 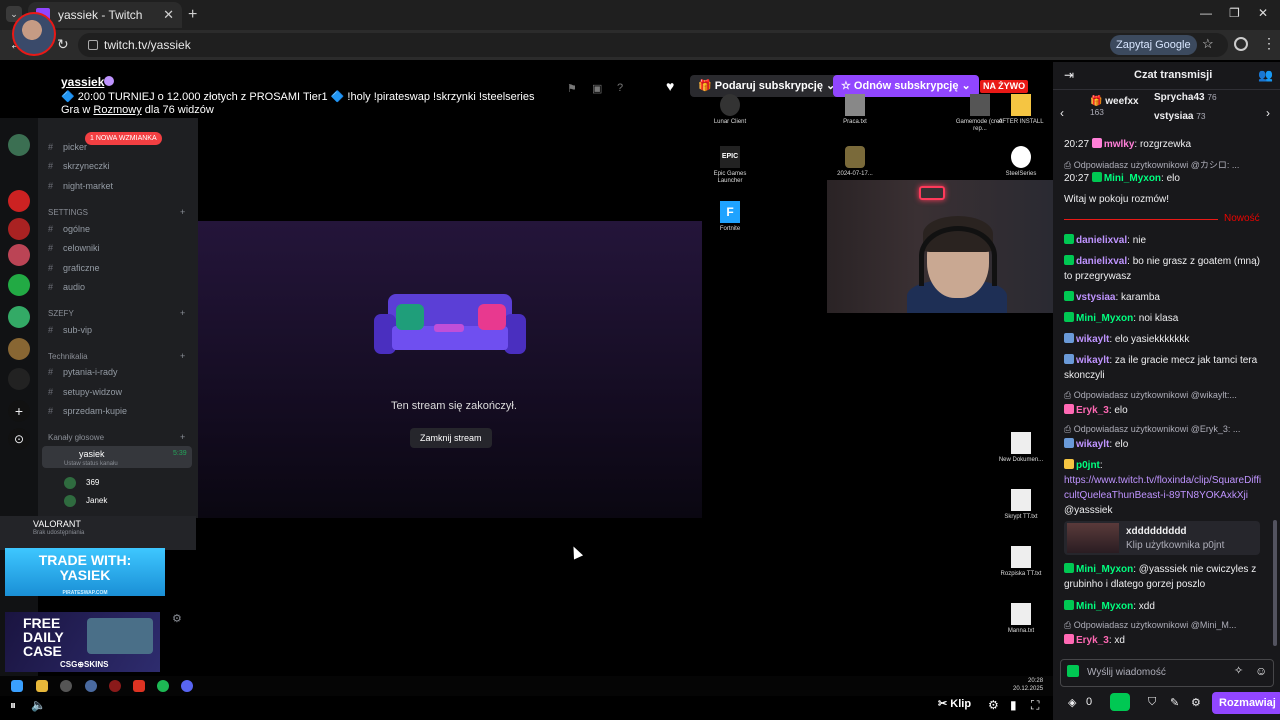 I want to click on chat-message: Mini_Myxon: noi klasa, so click(x=1164, y=318).